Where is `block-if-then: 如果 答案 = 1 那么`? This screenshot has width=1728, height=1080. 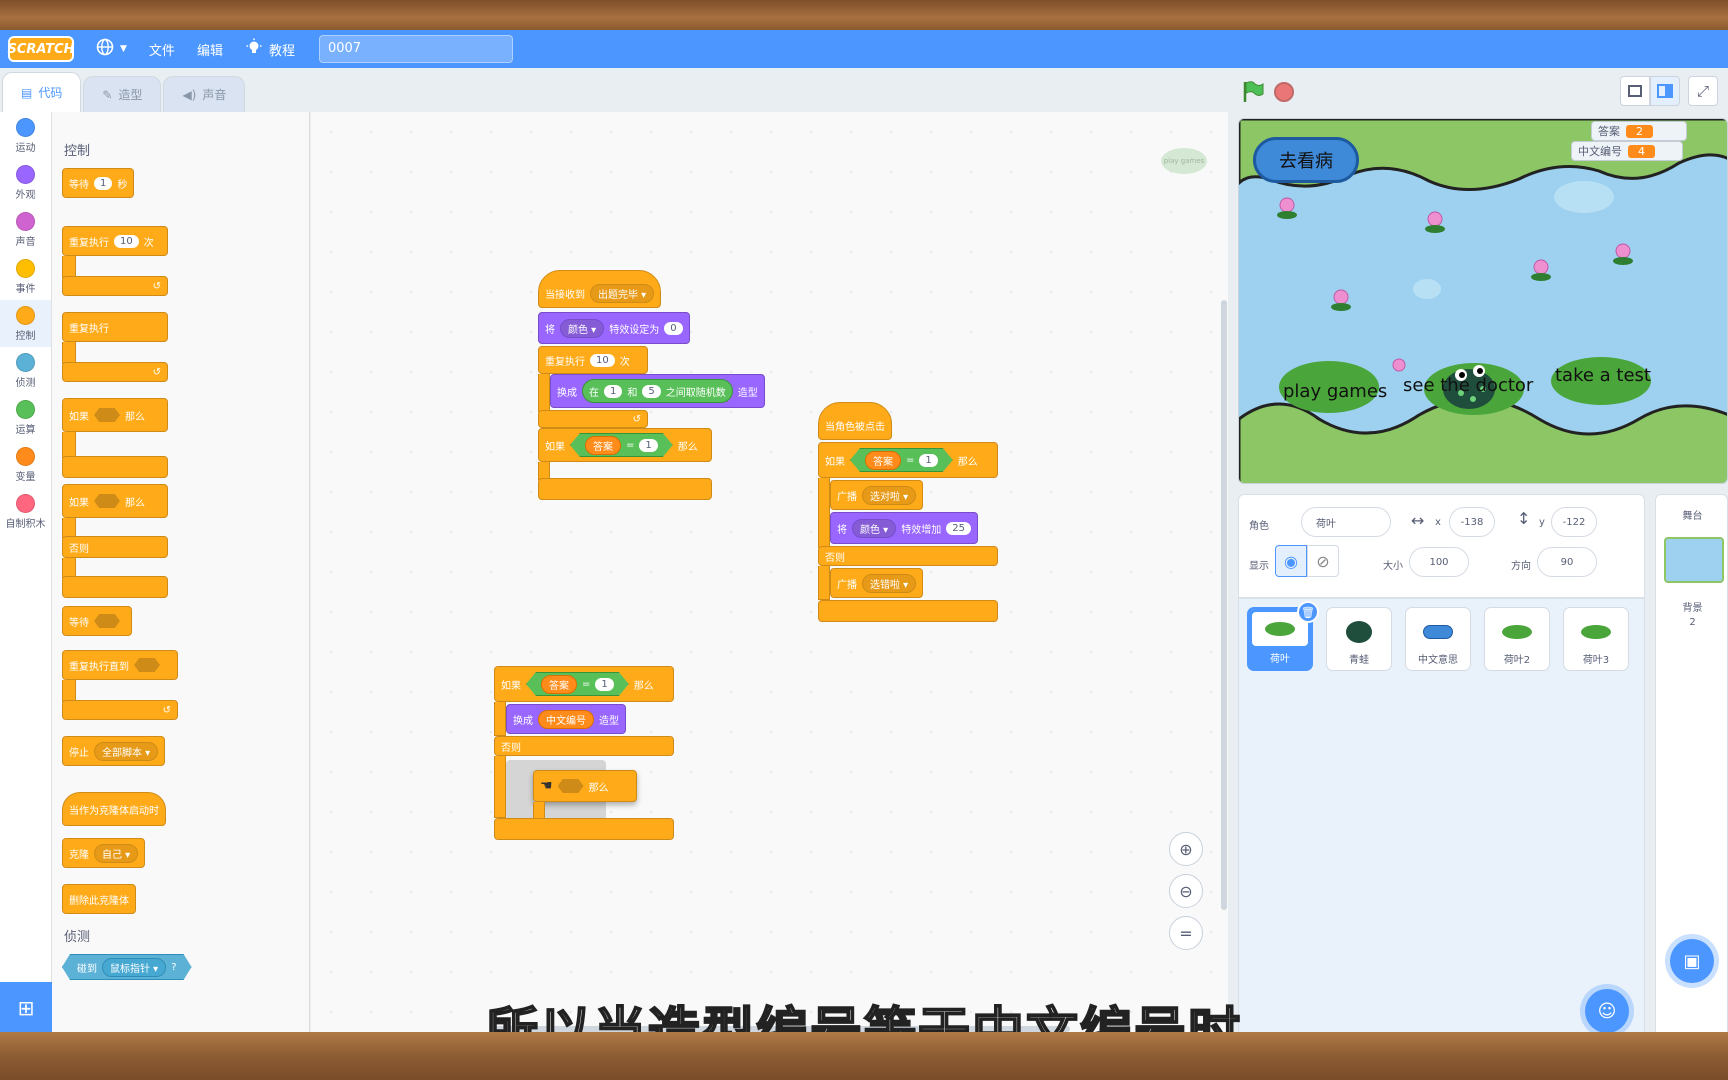
block-if-then: 如果 答案 = 1 那么 is located at coordinates (625, 445).